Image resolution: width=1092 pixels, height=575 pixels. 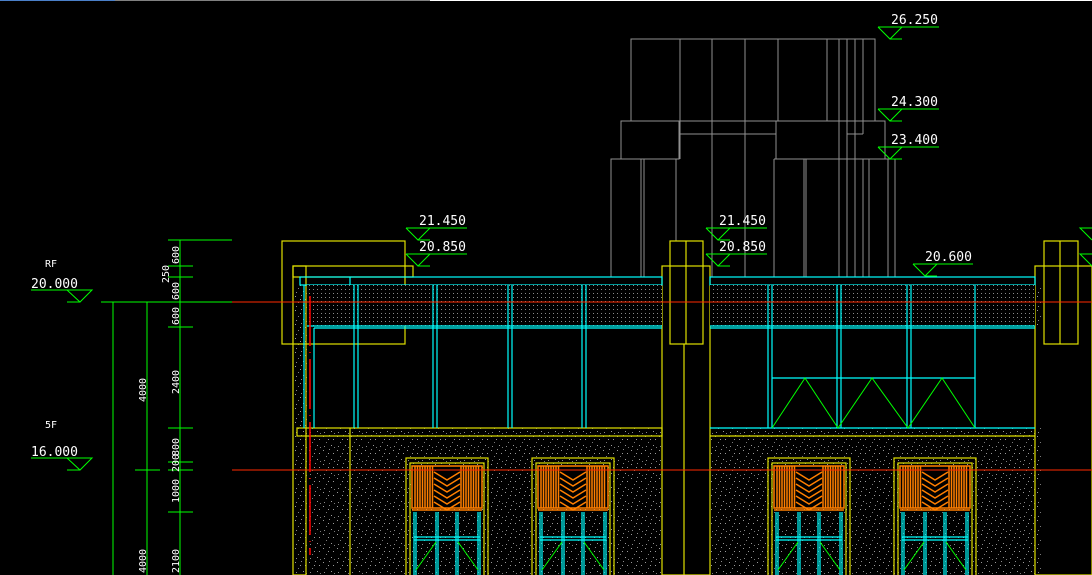 I want to click on elevation-mark-parapet-top-left: 21.450, so click(x=436, y=227).